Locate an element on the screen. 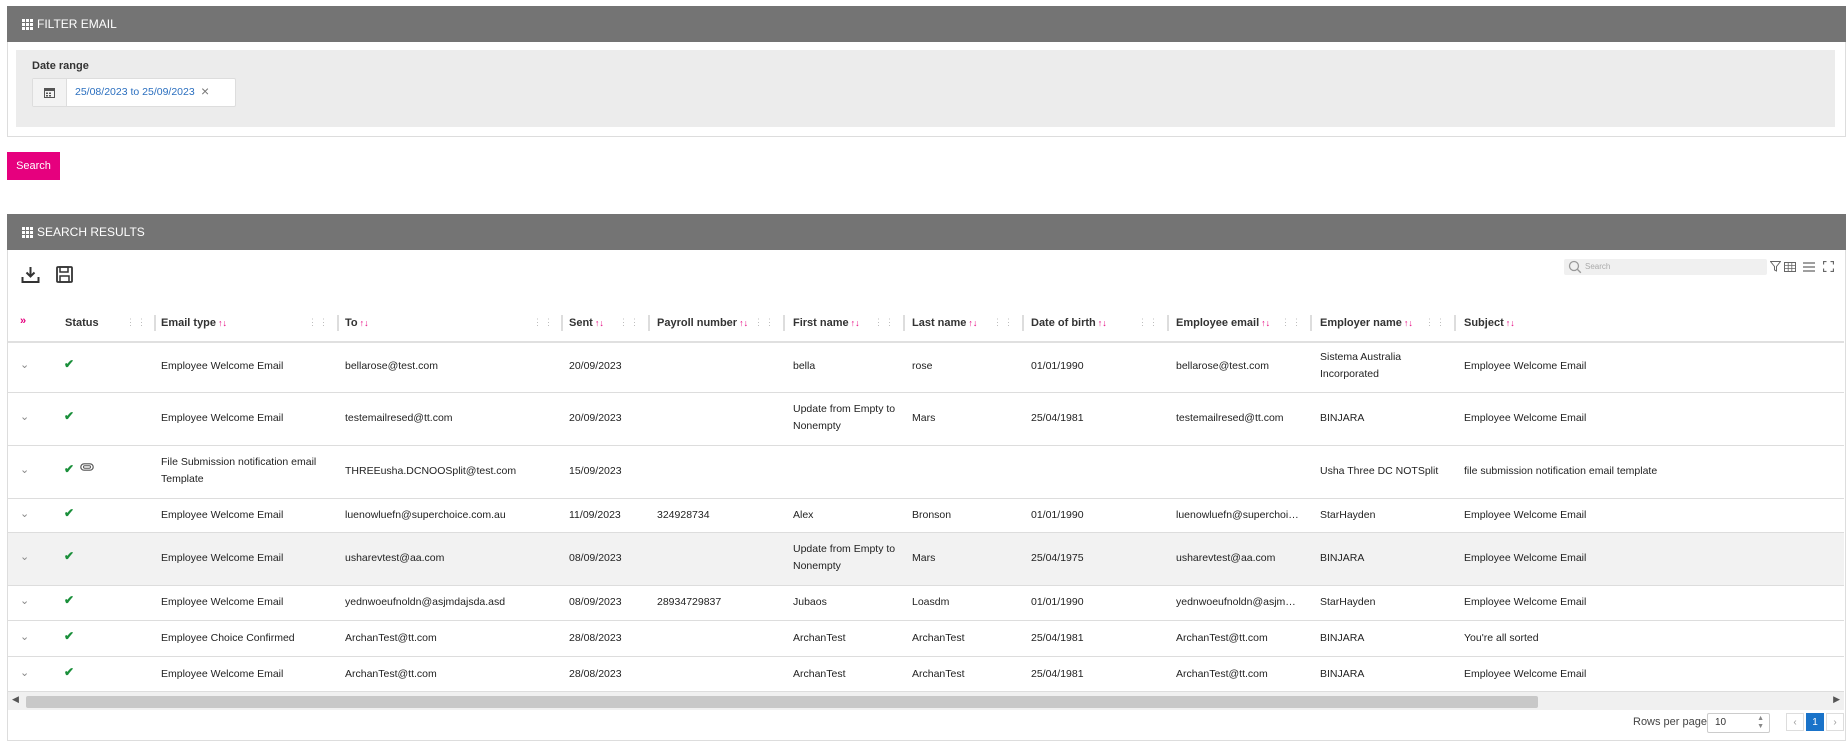 This screenshot has width=1846, height=749. save-icon is located at coordinates (64, 276).